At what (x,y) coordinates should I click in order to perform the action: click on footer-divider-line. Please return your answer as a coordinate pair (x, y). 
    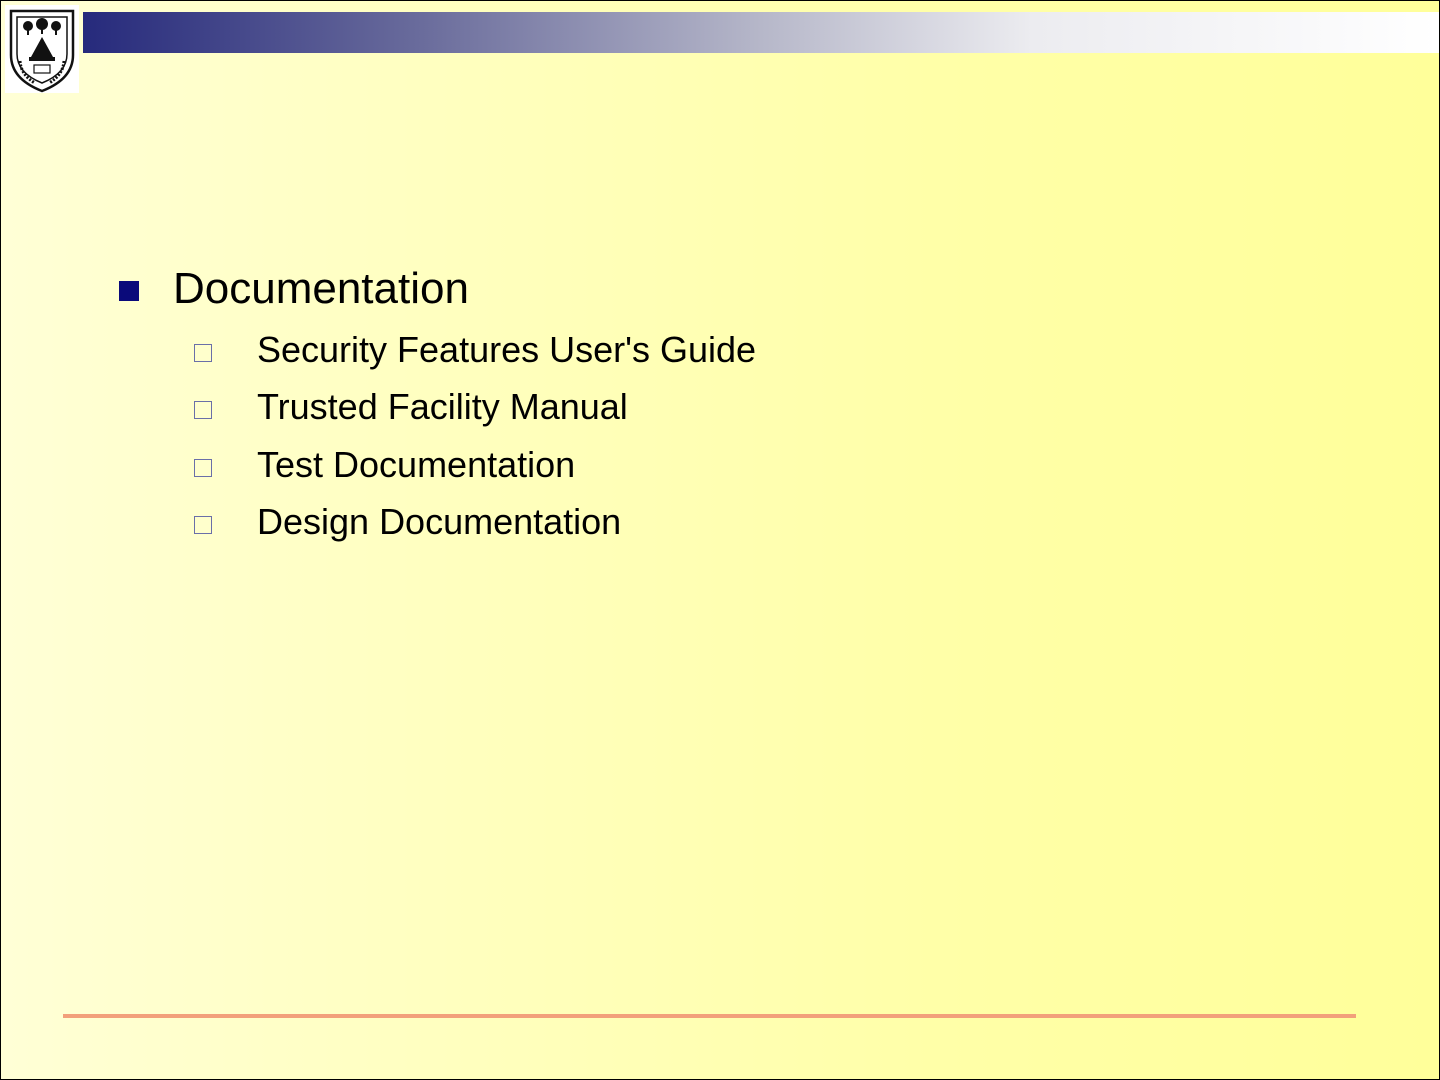
    Looking at the image, I should click on (709, 1016).